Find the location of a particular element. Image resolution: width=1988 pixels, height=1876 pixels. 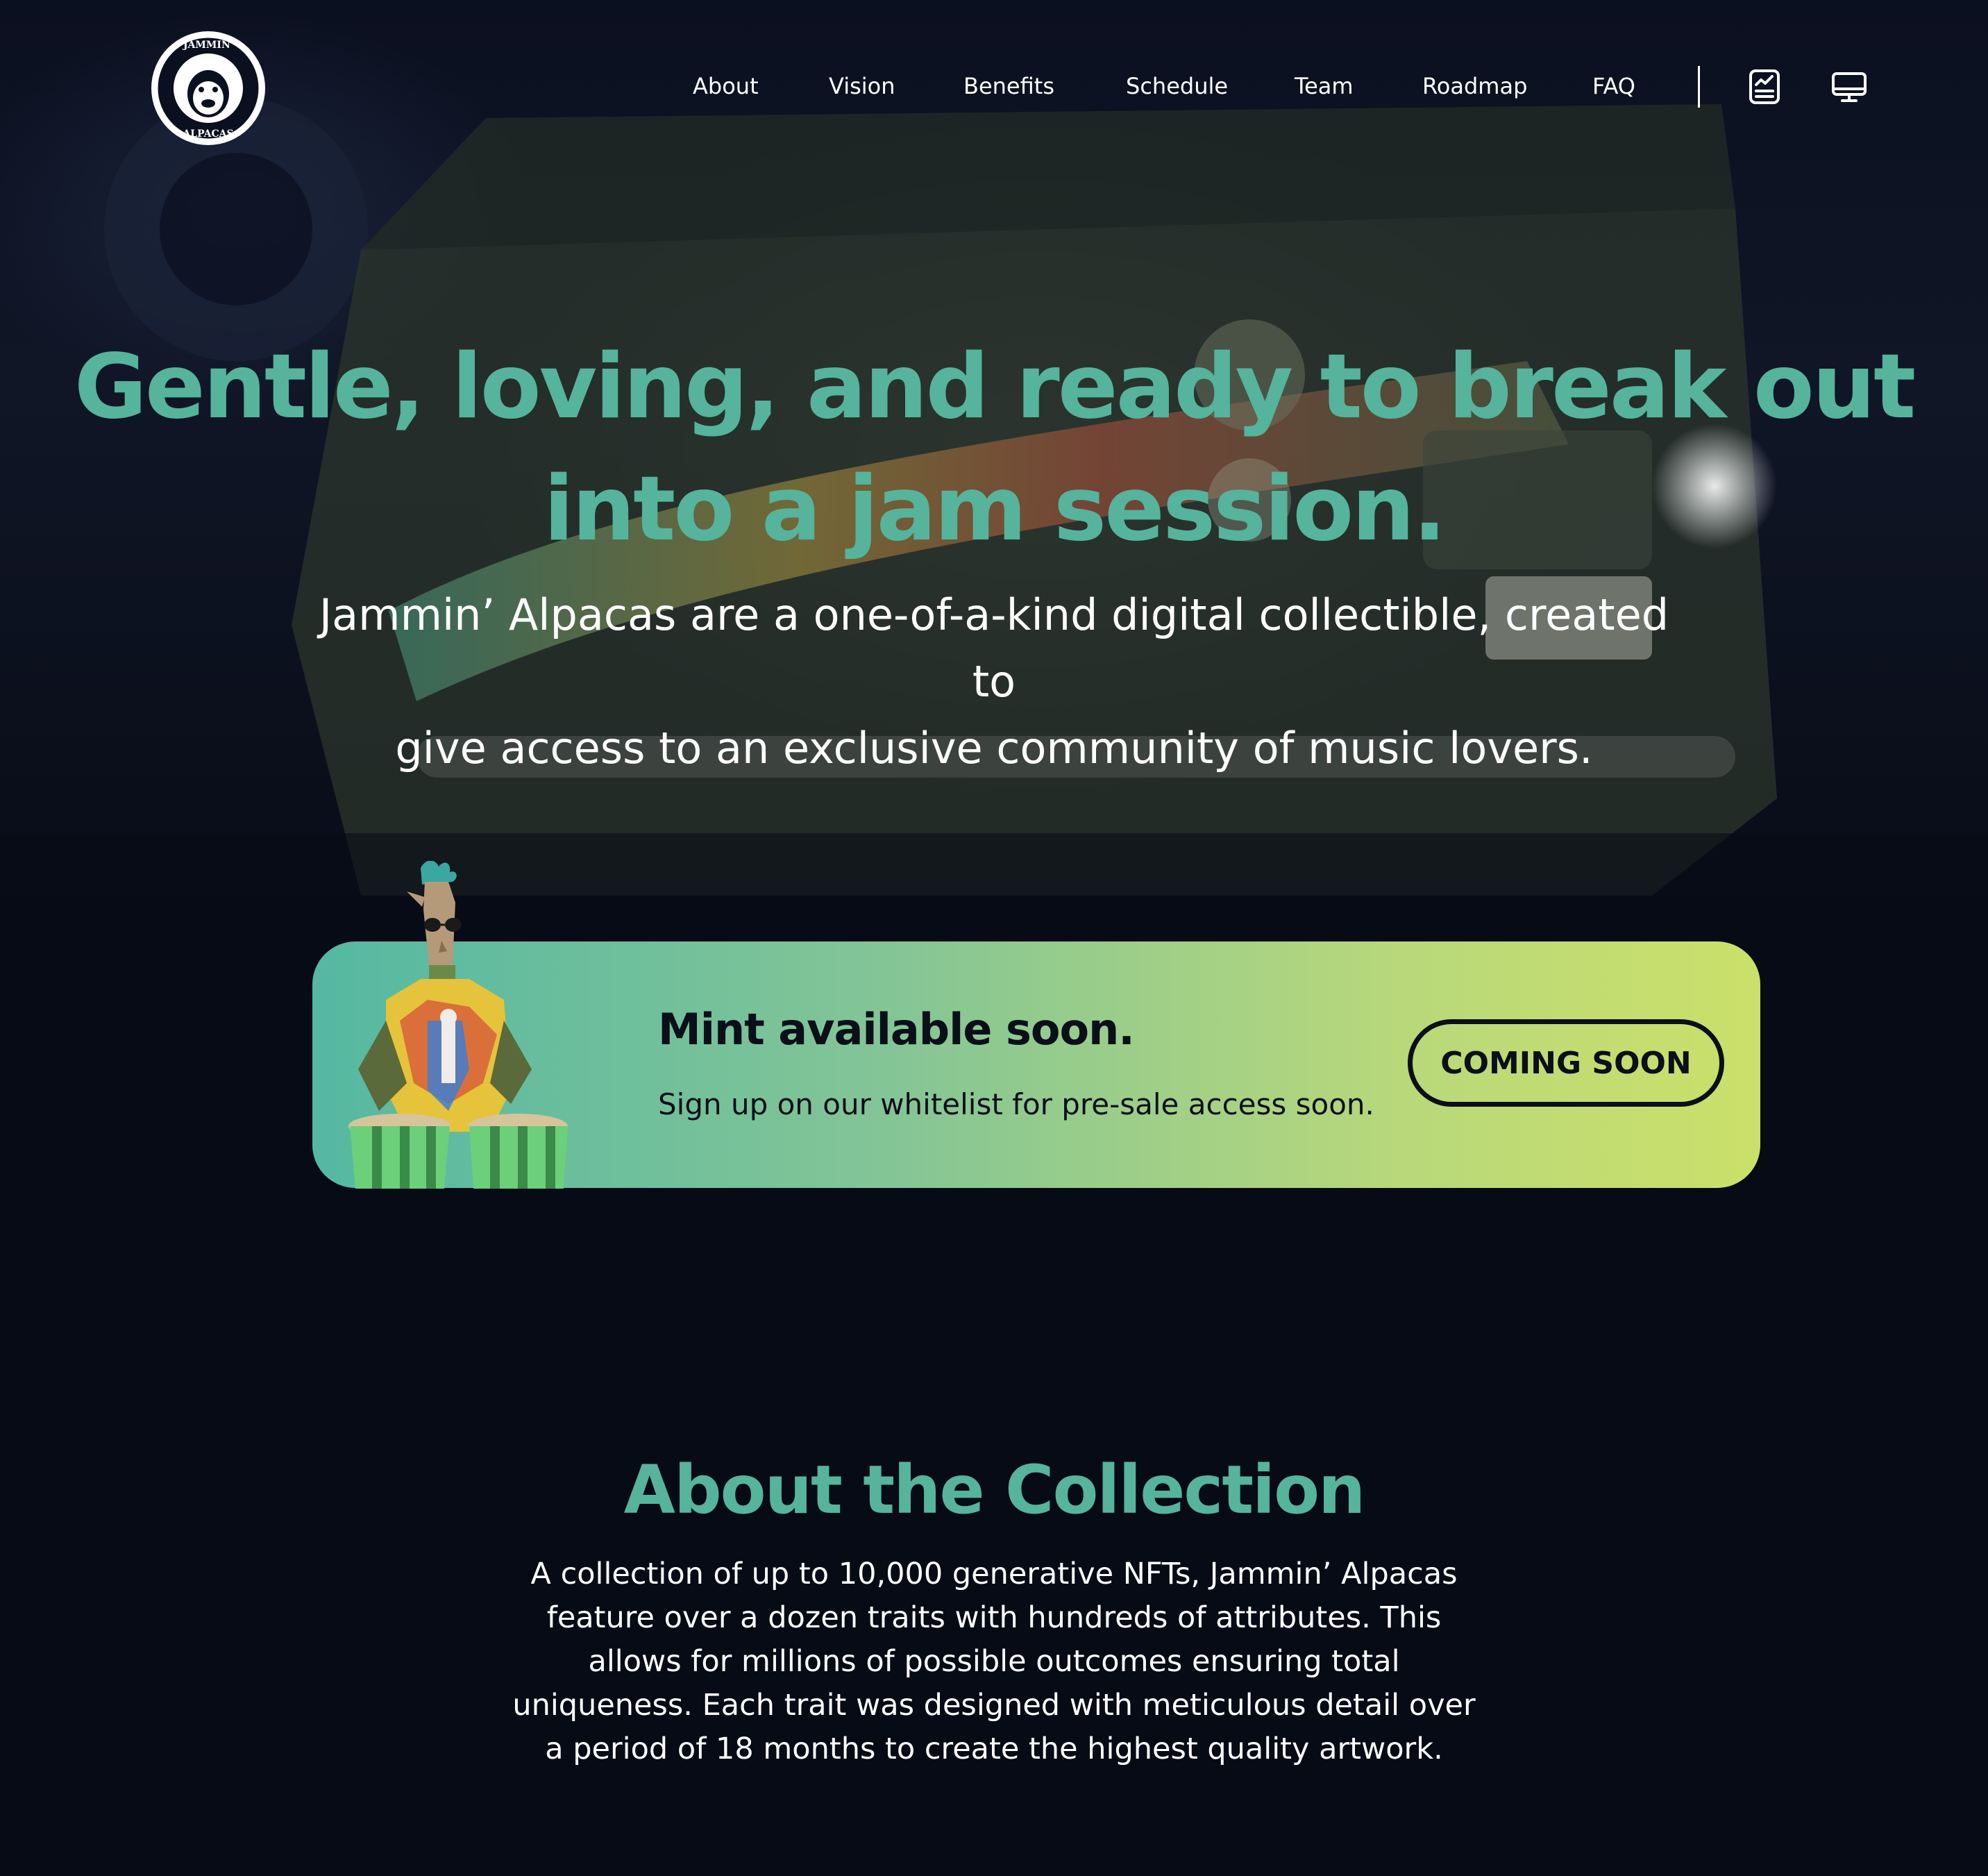

nav-link-vision: Vision is located at coordinates (862, 86).